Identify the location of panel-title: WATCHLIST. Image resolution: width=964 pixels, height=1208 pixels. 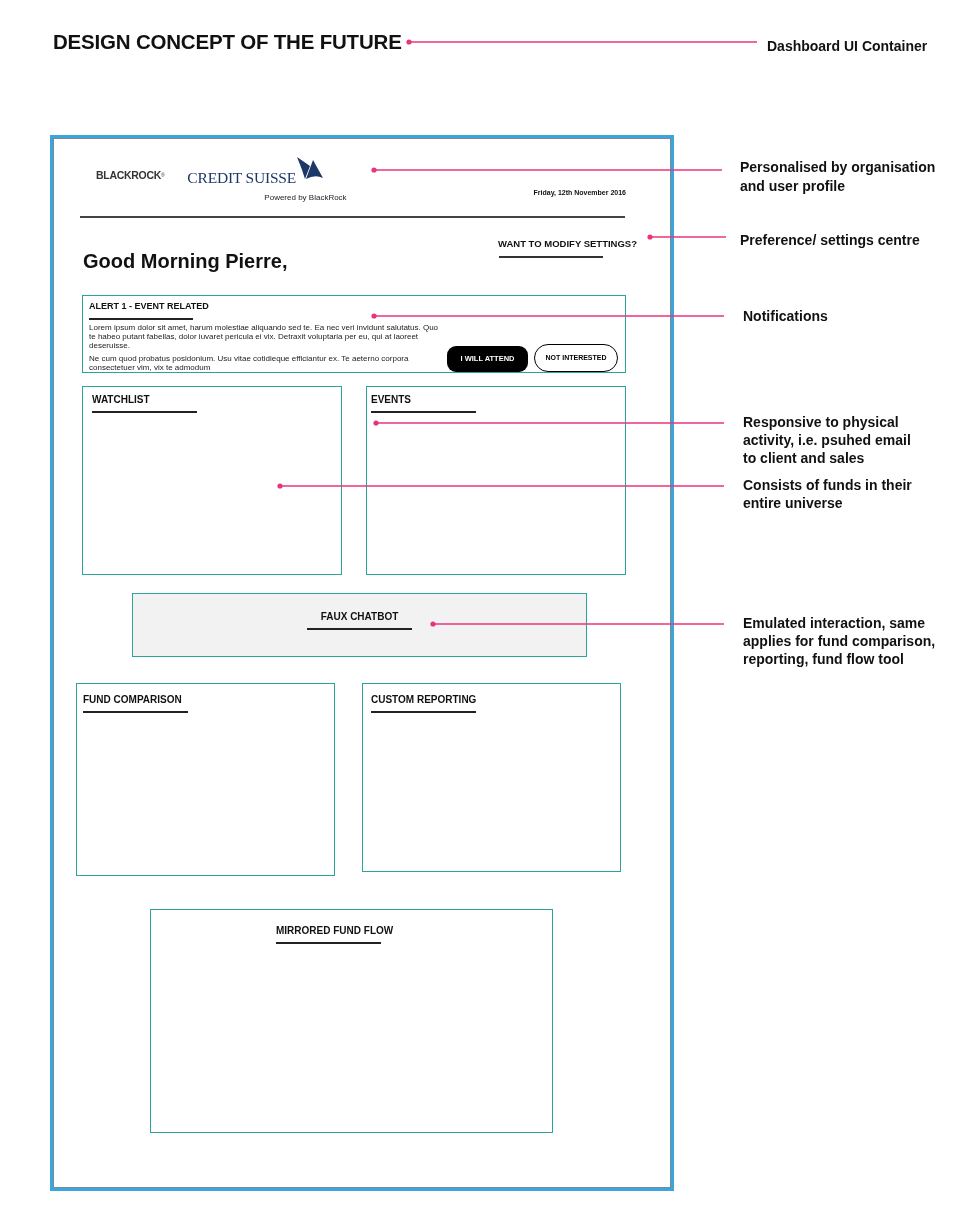
(121, 400).